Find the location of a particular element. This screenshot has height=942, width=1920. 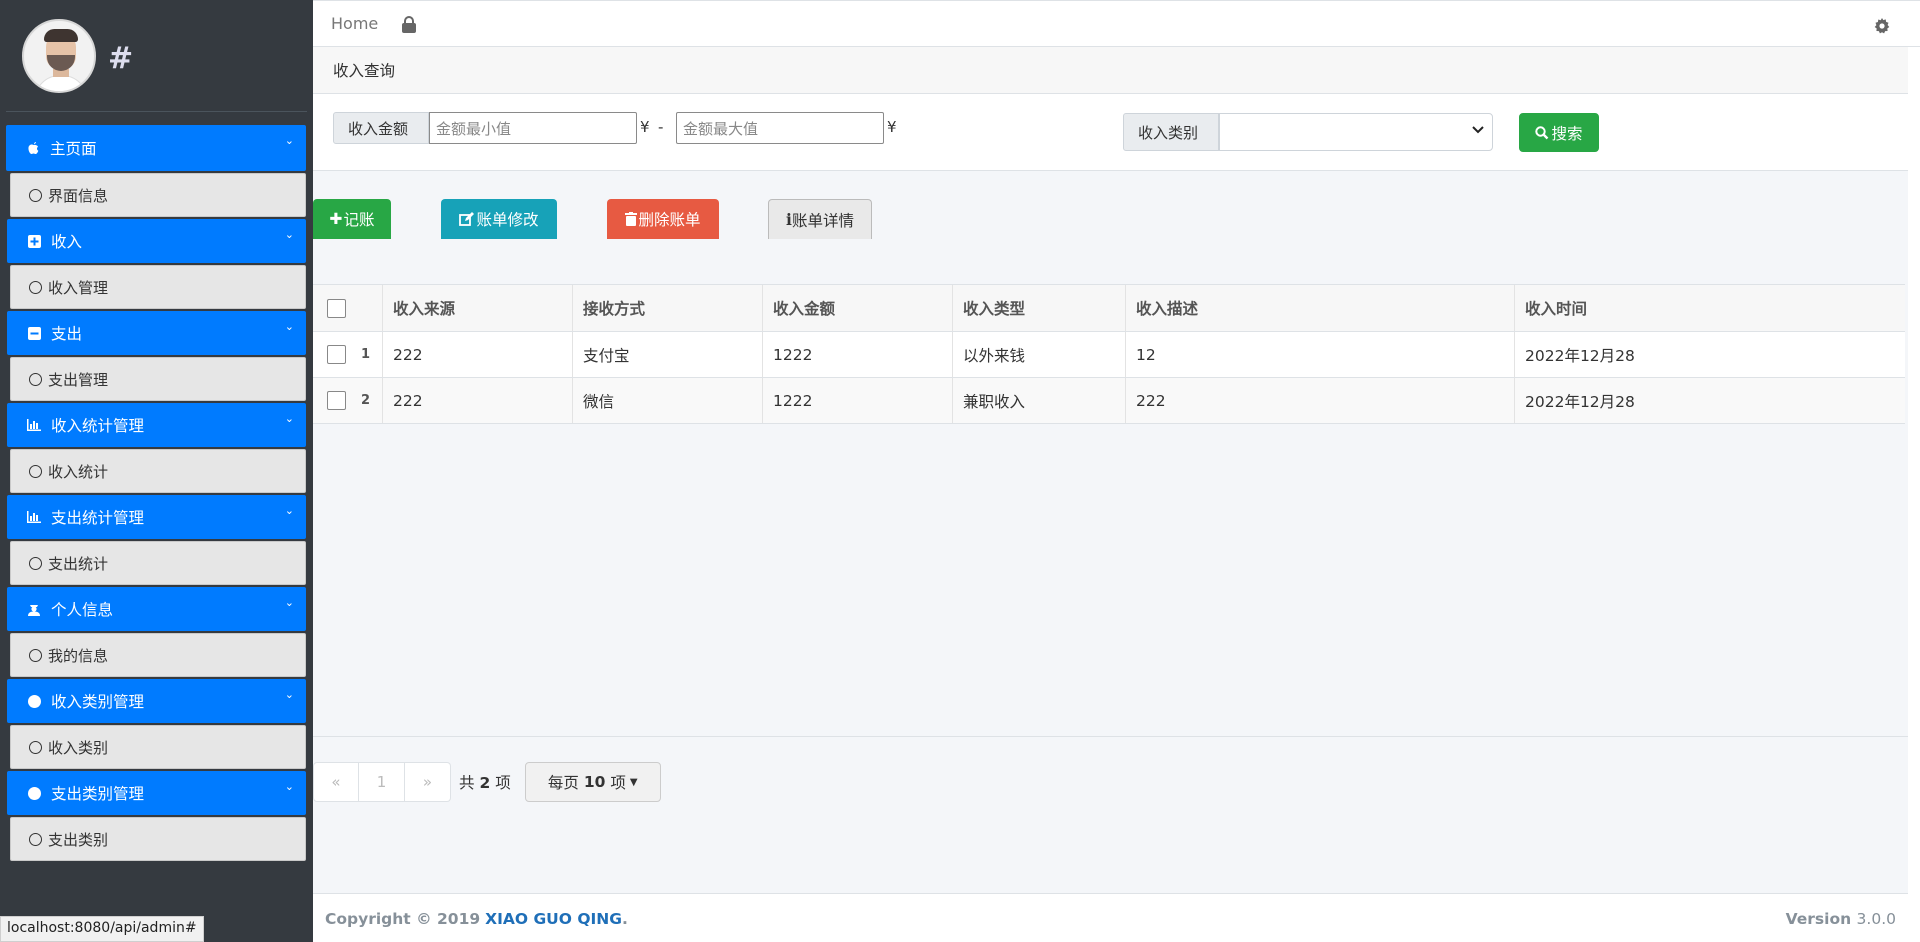

column-header: 收入类型 is located at coordinates (1039, 308).